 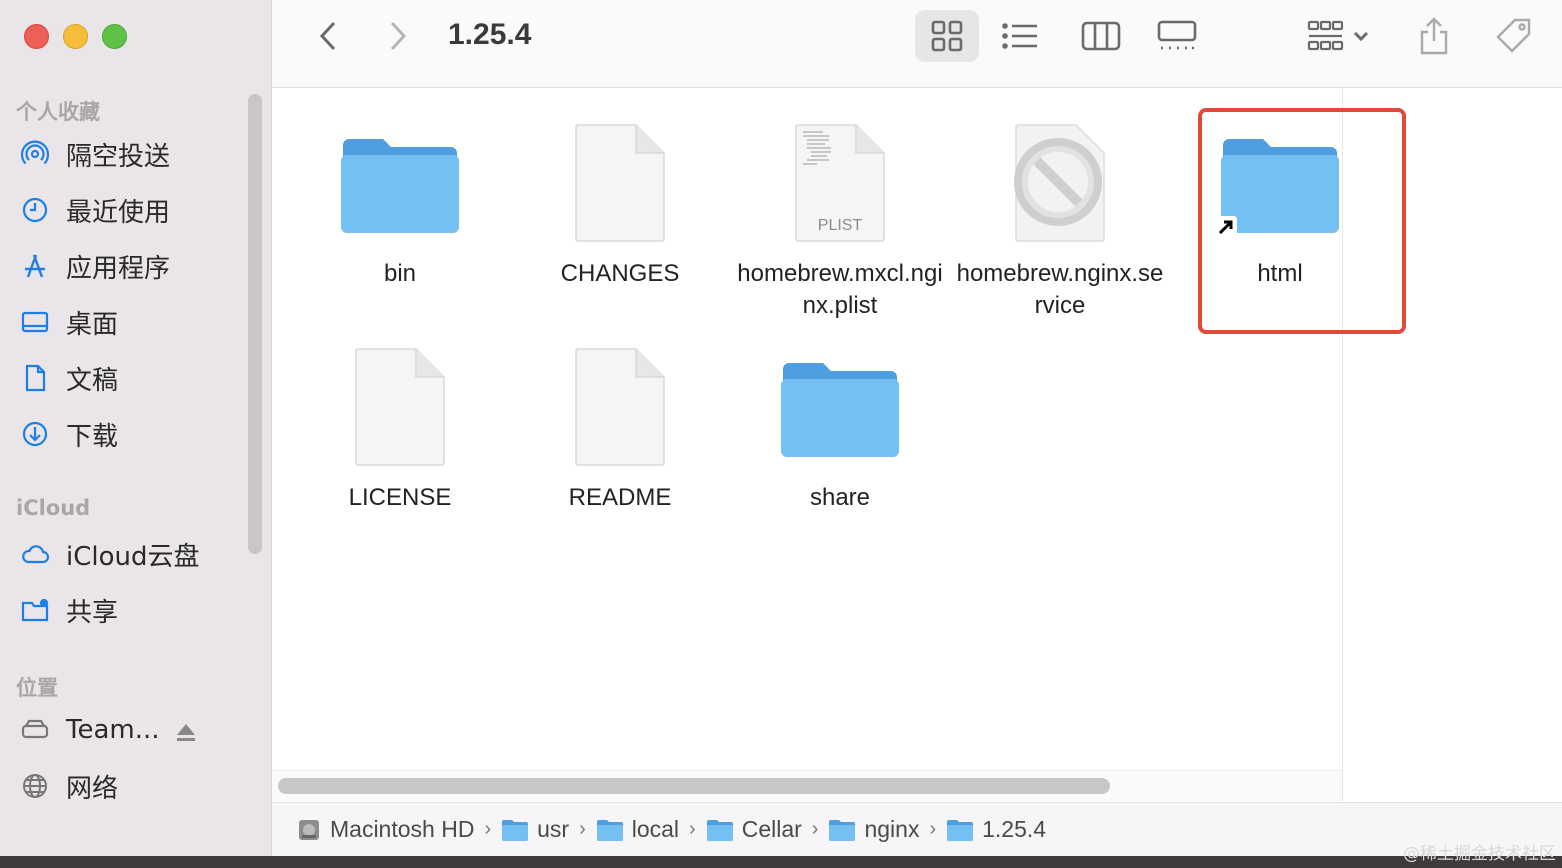 What do you see at coordinates (1361, 36) in the screenshot?
I see `chevron-down-icon` at bounding box center [1361, 36].